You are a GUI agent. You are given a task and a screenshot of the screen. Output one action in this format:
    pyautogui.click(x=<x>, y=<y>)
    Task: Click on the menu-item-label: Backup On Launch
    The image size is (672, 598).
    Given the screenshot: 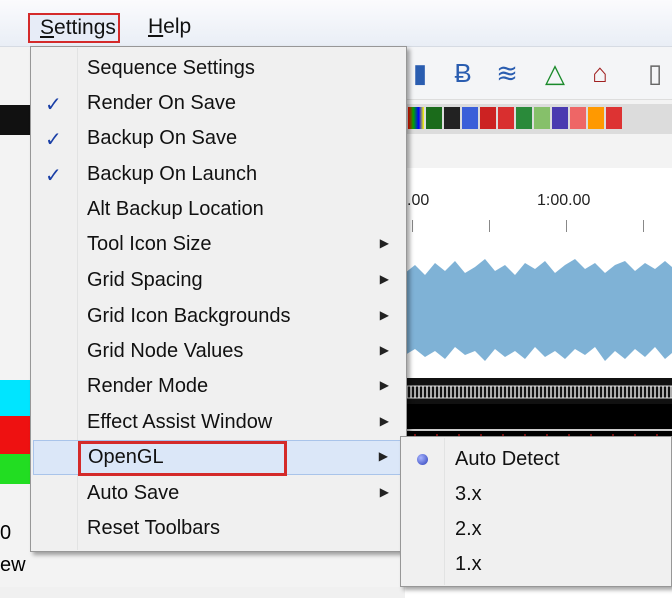 What is the action you would take?
    pyautogui.click(x=172, y=174)
    